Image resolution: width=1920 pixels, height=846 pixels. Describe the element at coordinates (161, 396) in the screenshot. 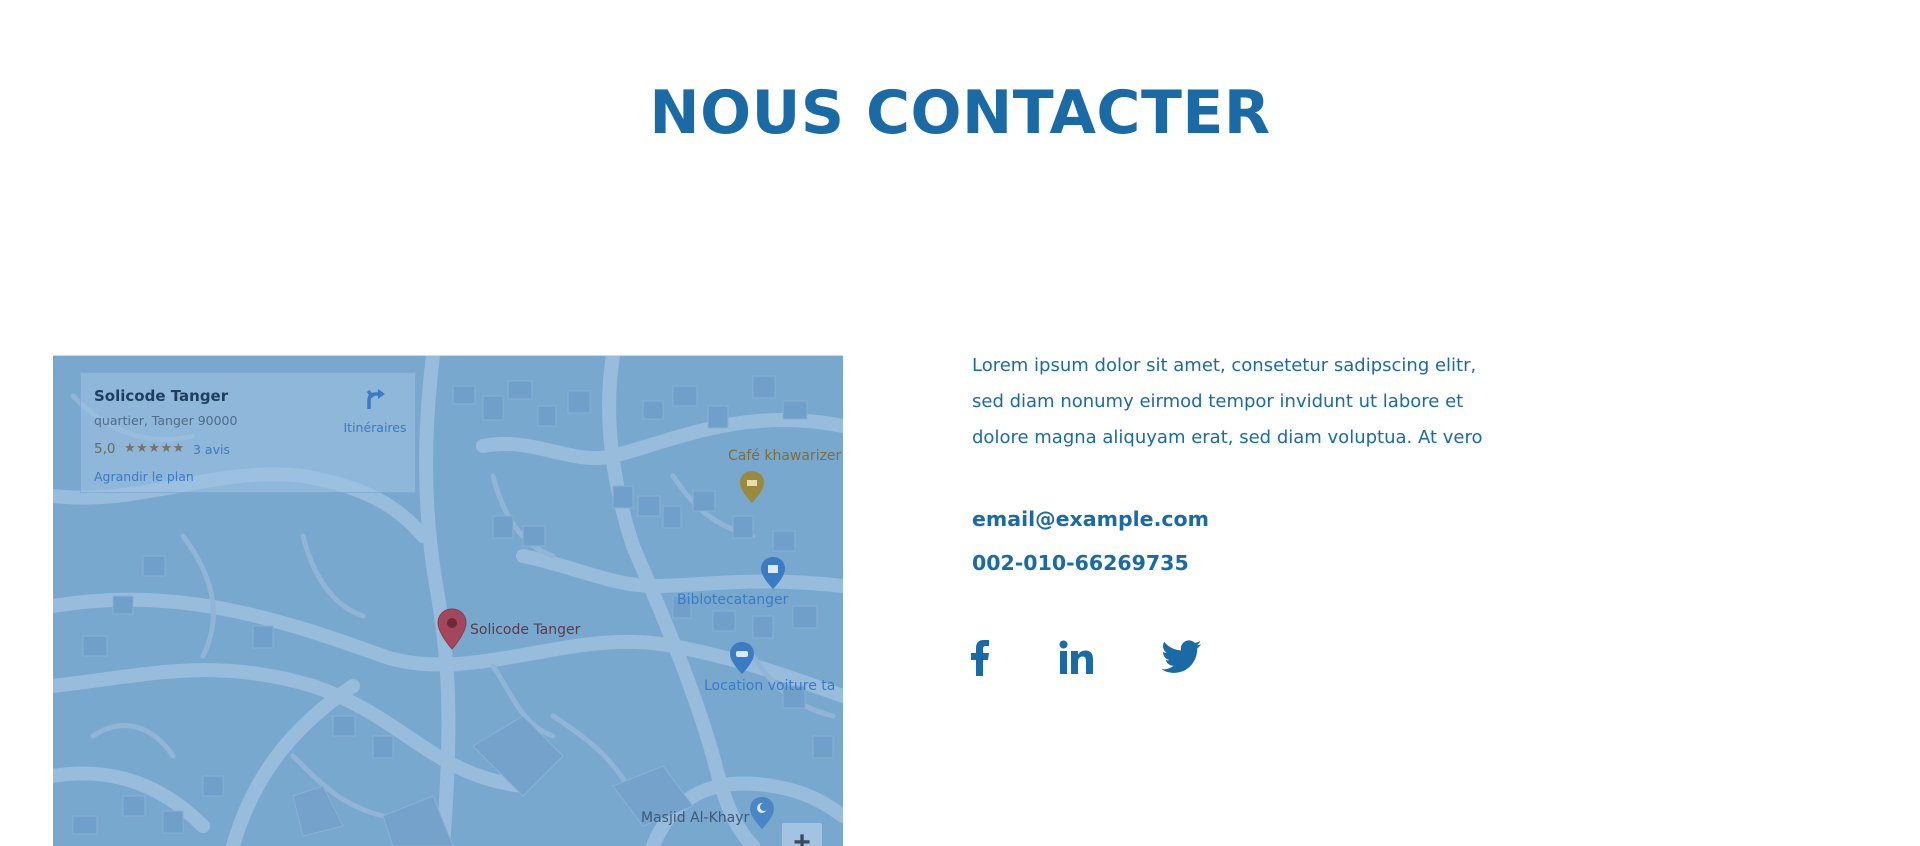

I see `place-name: Solicode Tanger` at that location.